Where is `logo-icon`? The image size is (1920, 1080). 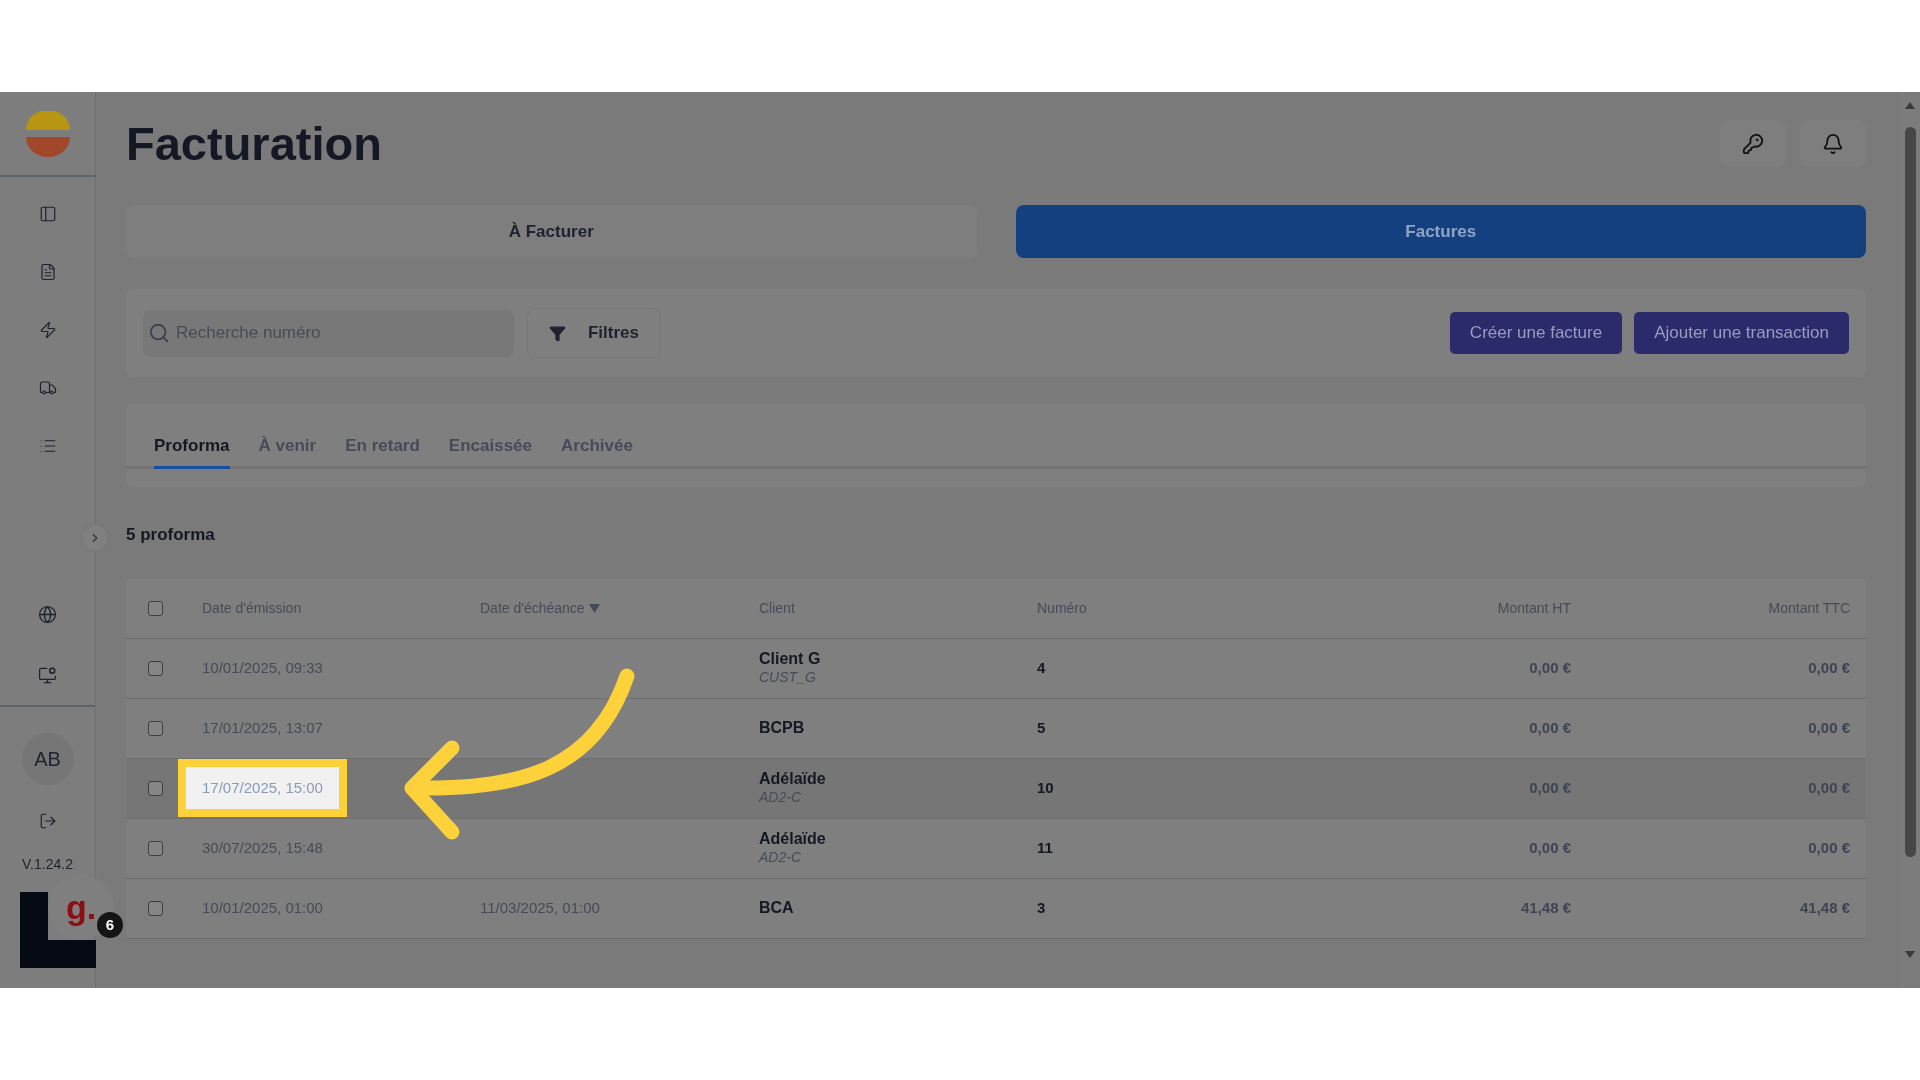 logo-icon is located at coordinates (47, 133).